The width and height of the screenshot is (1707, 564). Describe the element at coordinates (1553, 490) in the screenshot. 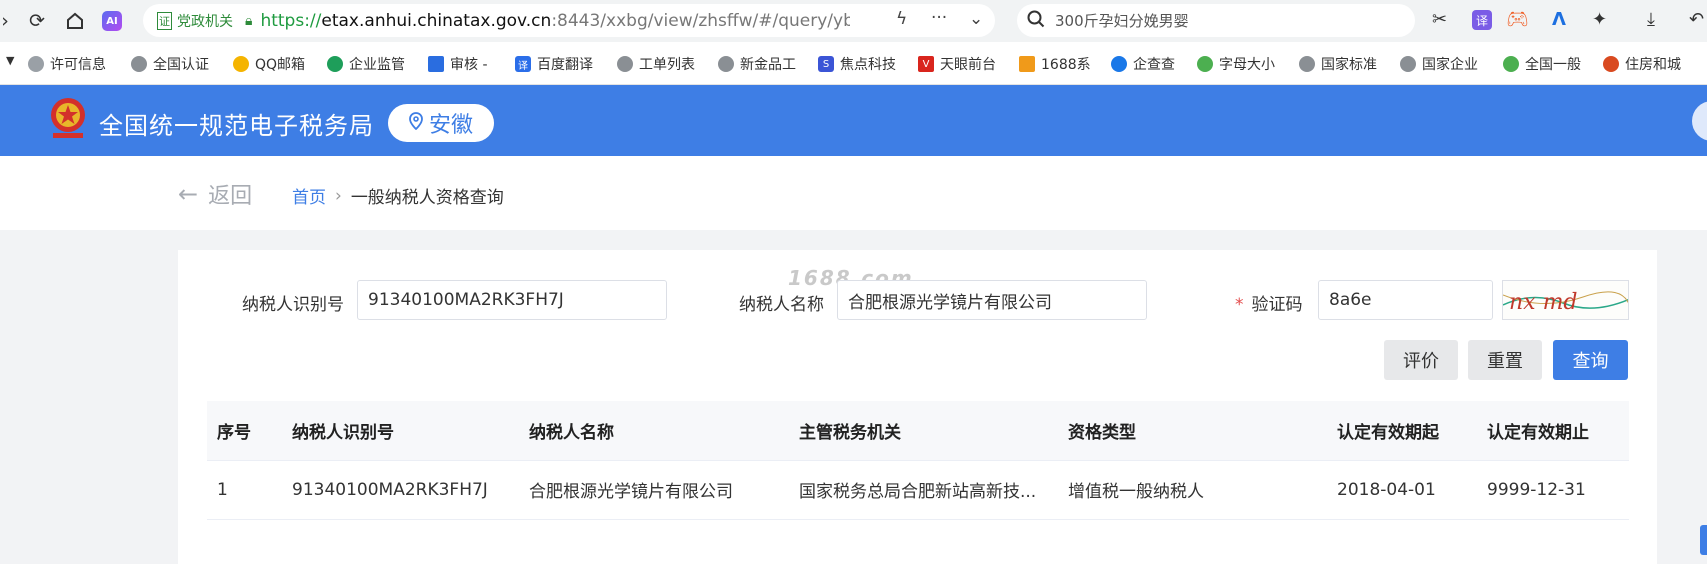

I see `table-cell: 9999-12-31` at that location.